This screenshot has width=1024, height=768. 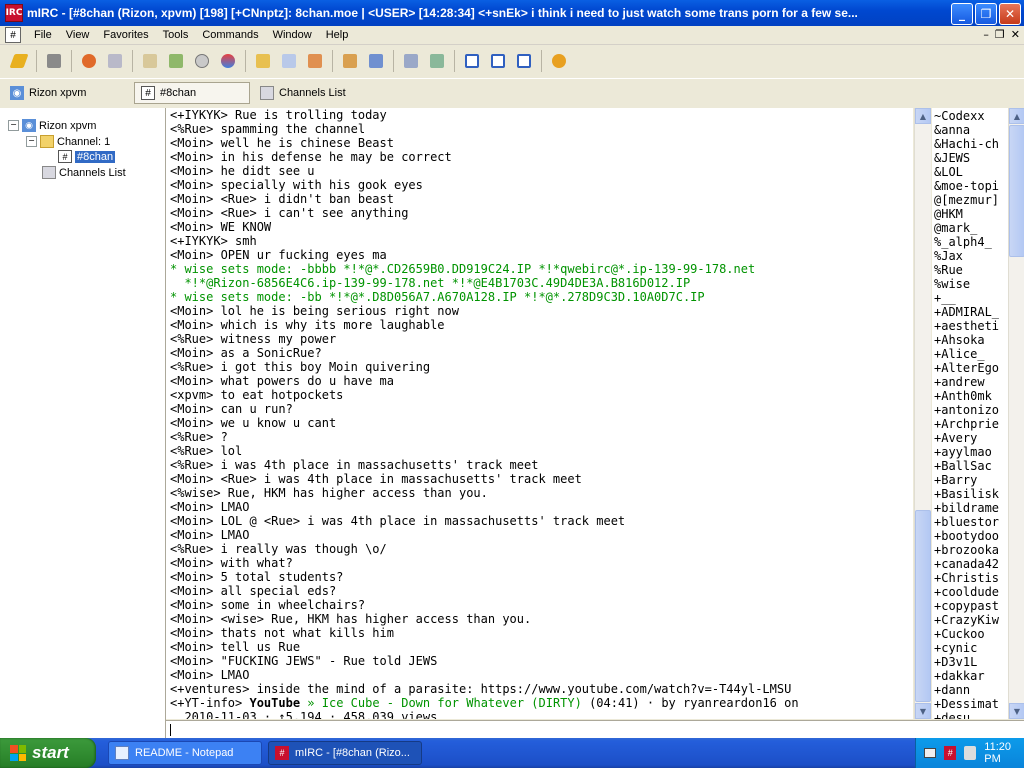 I want to click on nick-list-item: +D3v1L, so click(x=955, y=662).